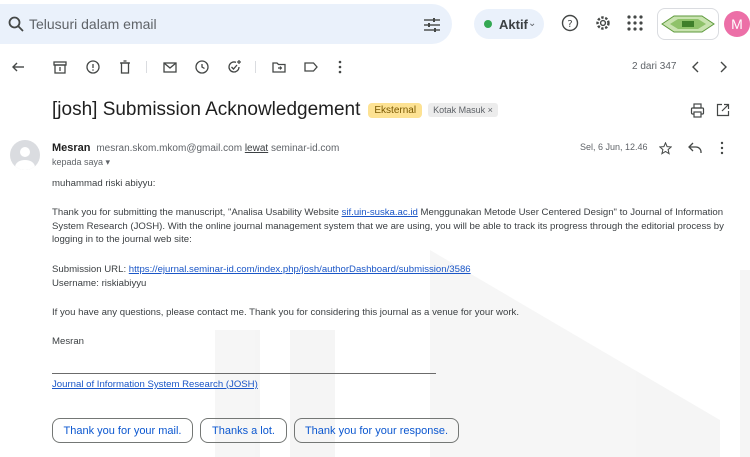  Describe the element at coordinates (723, 110) in the screenshot. I see `open-in-new-window-icon` at that location.